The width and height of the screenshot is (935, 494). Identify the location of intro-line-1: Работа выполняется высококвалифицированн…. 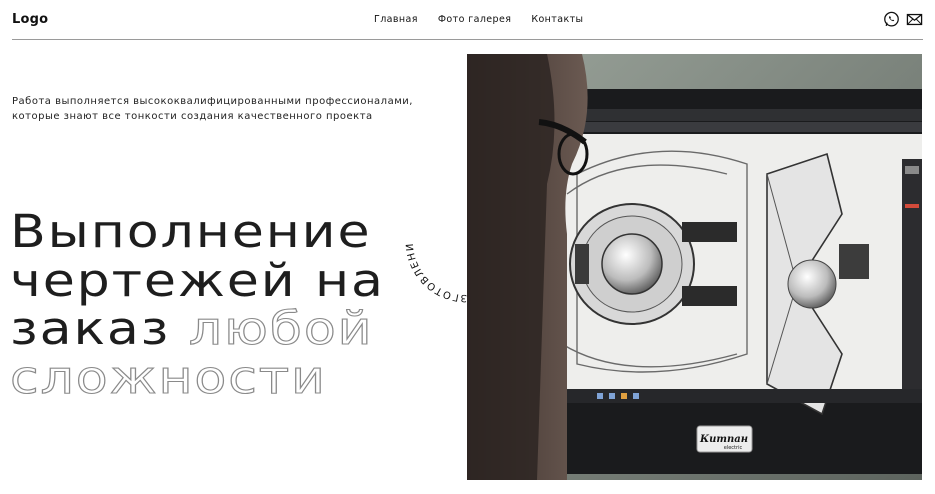
(212, 101).